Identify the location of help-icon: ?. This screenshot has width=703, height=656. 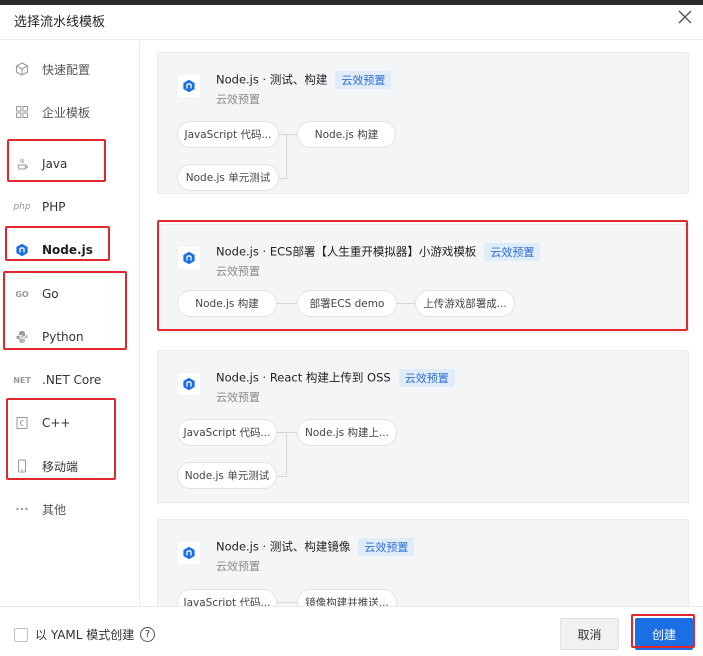
(147, 634).